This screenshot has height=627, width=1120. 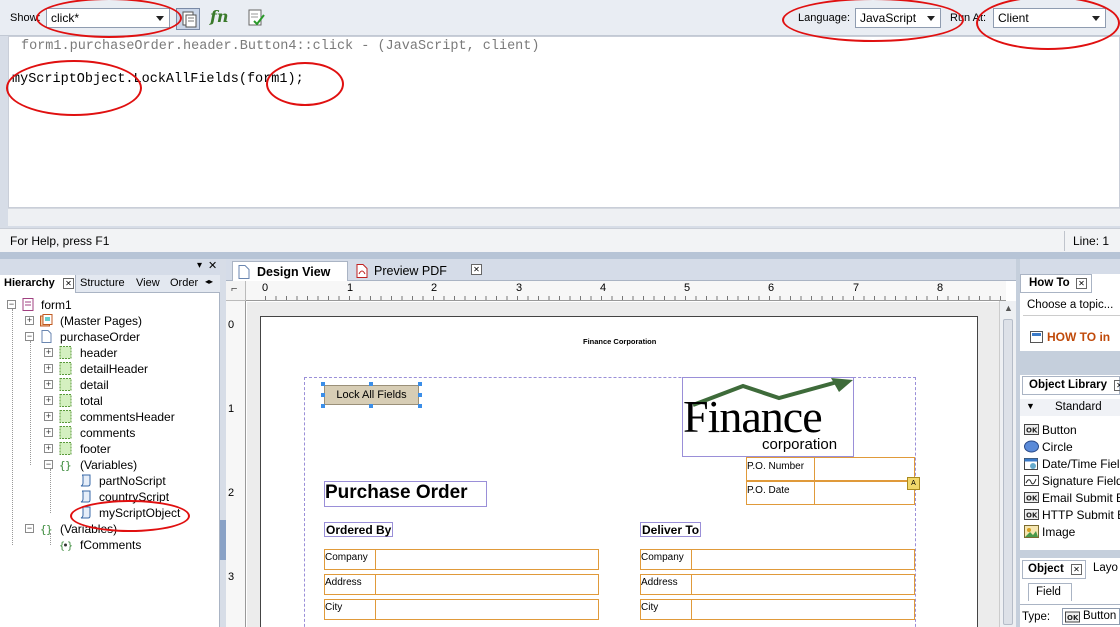 I want to click on library-item-label: Email Submit Bu, so click(x=1081, y=498).